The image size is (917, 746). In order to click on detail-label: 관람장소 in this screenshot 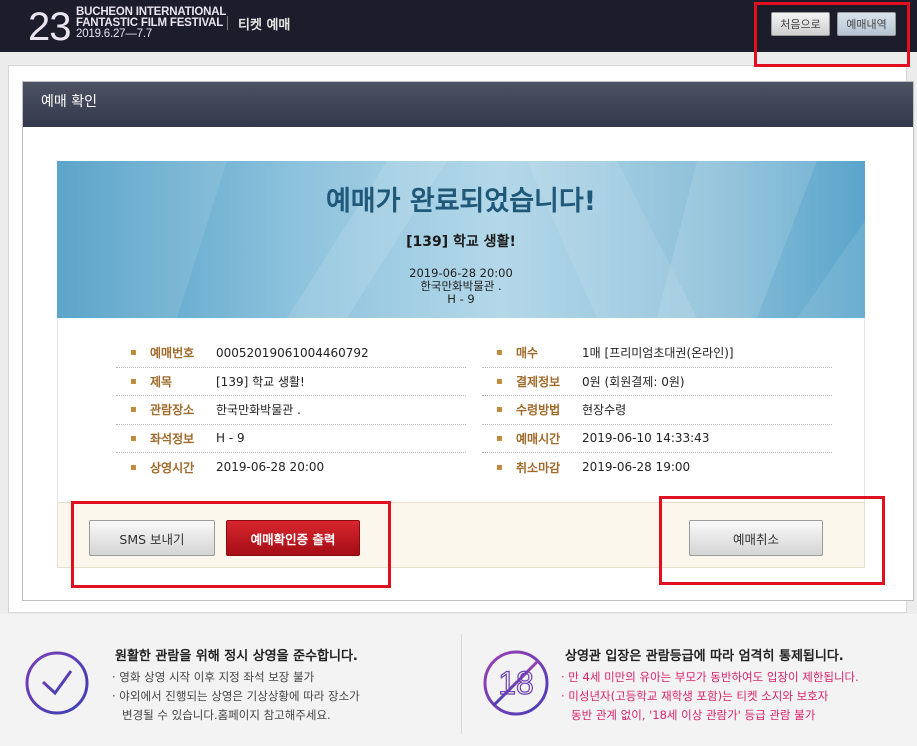, I will do `click(172, 410)`.